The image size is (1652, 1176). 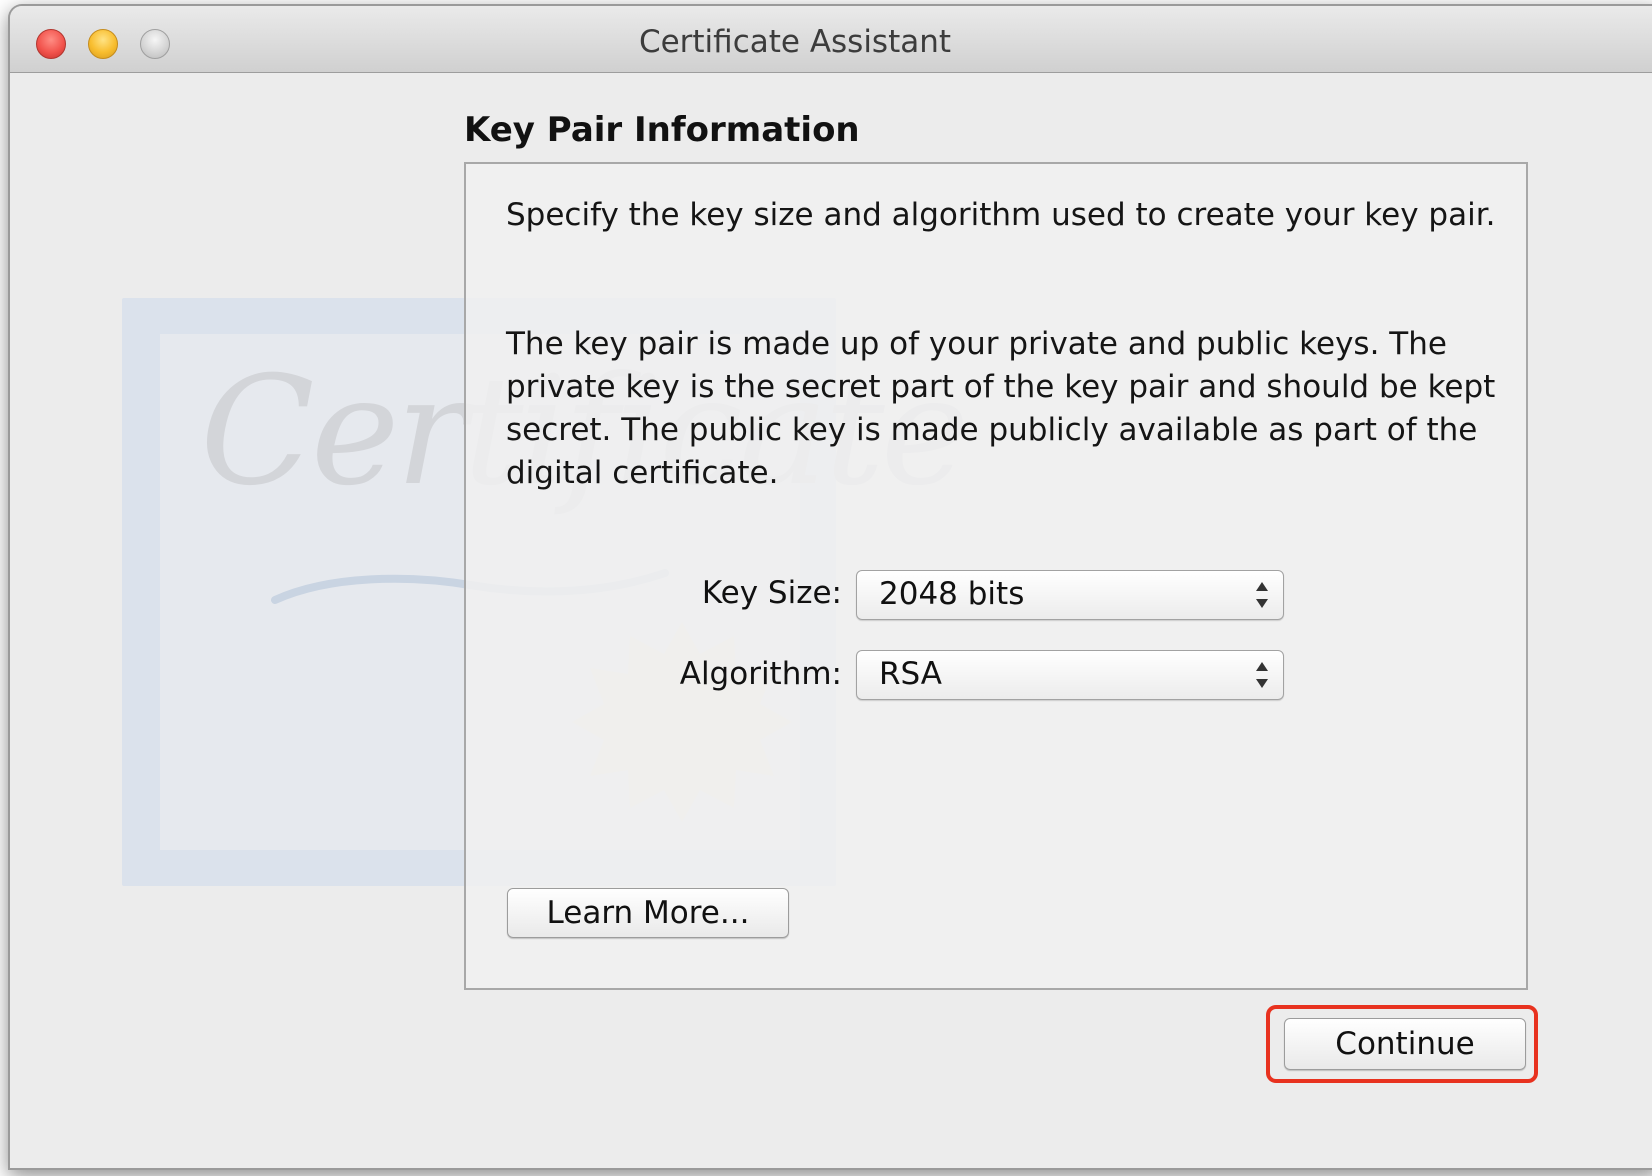 What do you see at coordinates (1405, 1044) in the screenshot?
I see `continue-button: Continue` at bounding box center [1405, 1044].